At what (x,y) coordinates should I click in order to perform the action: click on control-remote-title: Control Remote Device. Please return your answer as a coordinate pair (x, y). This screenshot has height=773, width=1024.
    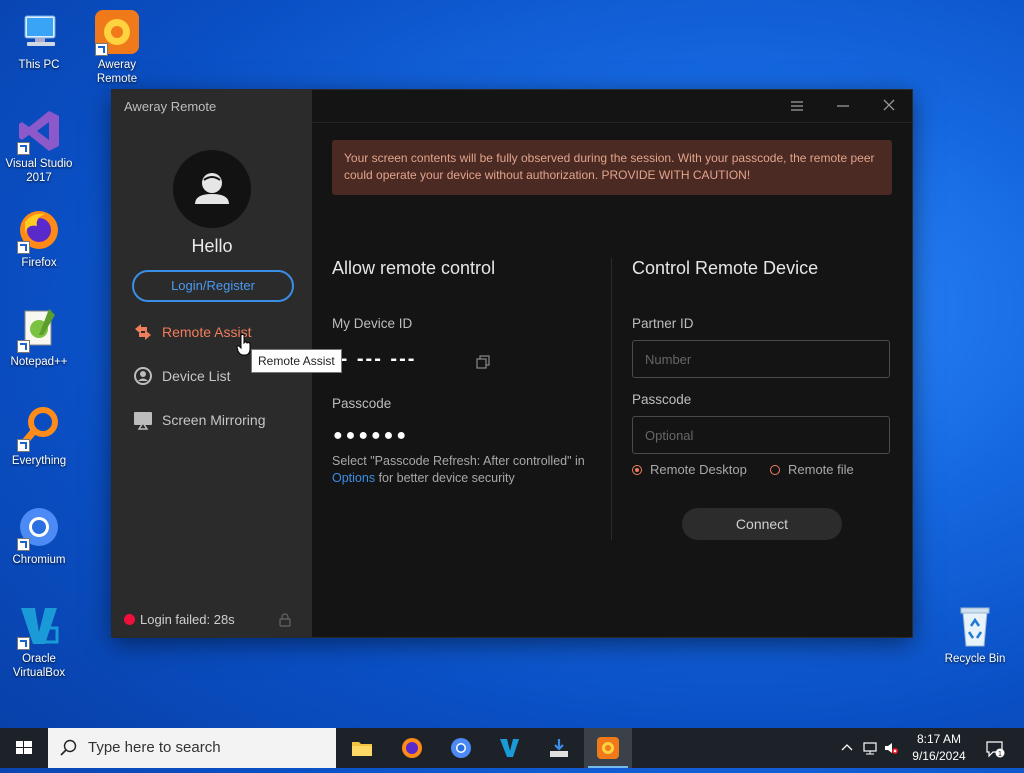
    Looking at the image, I should click on (725, 268).